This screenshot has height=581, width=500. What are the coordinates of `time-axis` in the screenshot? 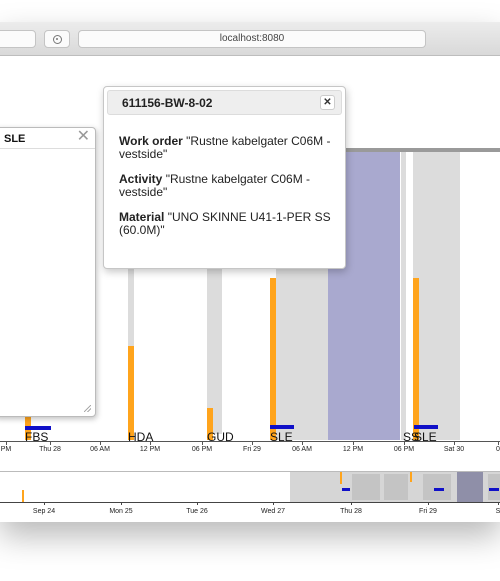 It's located at (250, 441).